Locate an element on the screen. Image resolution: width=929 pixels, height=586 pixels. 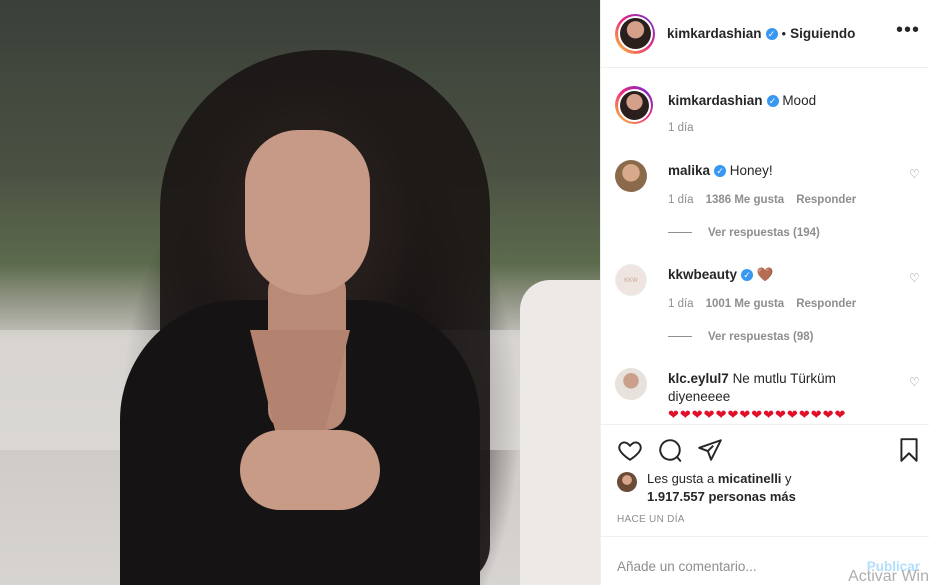
caption-username: kimkardashian is located at coordinates (715, 100).